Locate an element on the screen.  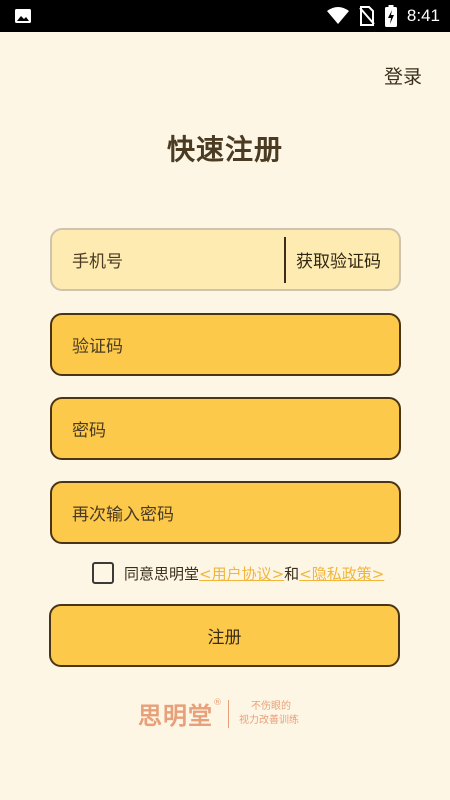
register-button: 注册 is located at coordinates (224, 635).